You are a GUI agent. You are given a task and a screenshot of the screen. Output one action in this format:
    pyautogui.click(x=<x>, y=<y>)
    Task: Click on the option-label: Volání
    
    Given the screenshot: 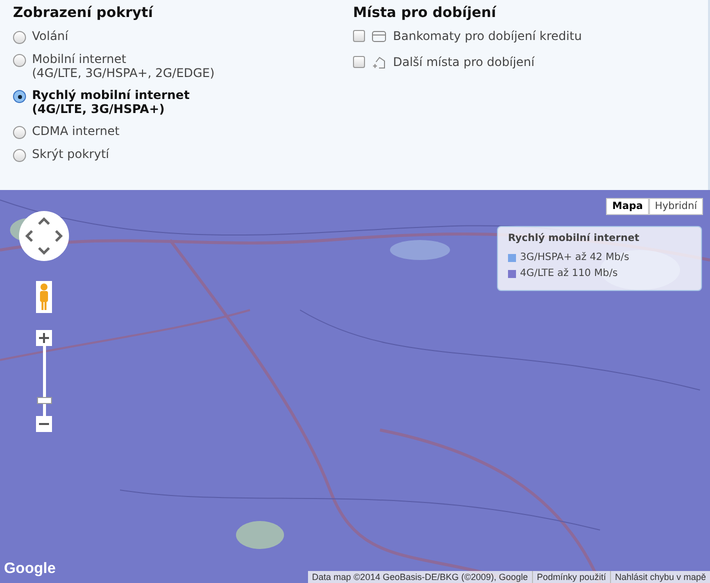 What is the action you would take?
    pyautogui.click(x=50, y=36)
    